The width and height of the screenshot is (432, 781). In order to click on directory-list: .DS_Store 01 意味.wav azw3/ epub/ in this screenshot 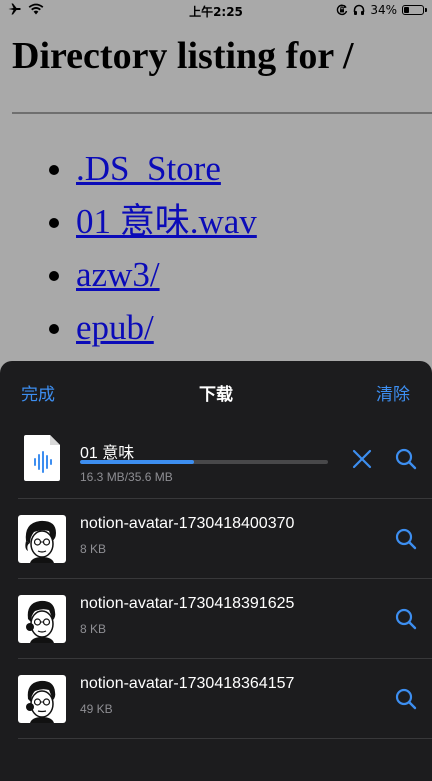, I will do `click(150, 248)`.